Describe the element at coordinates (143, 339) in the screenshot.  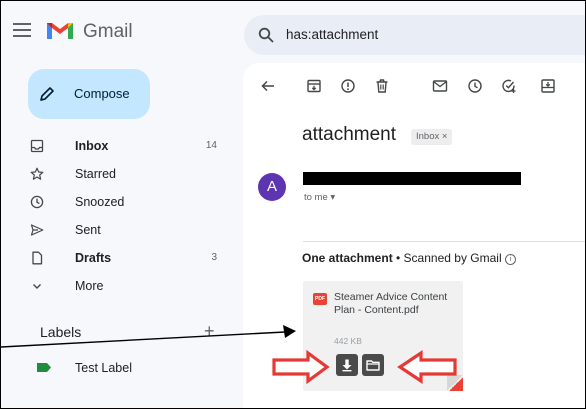
I see `pointer-line` at that location.